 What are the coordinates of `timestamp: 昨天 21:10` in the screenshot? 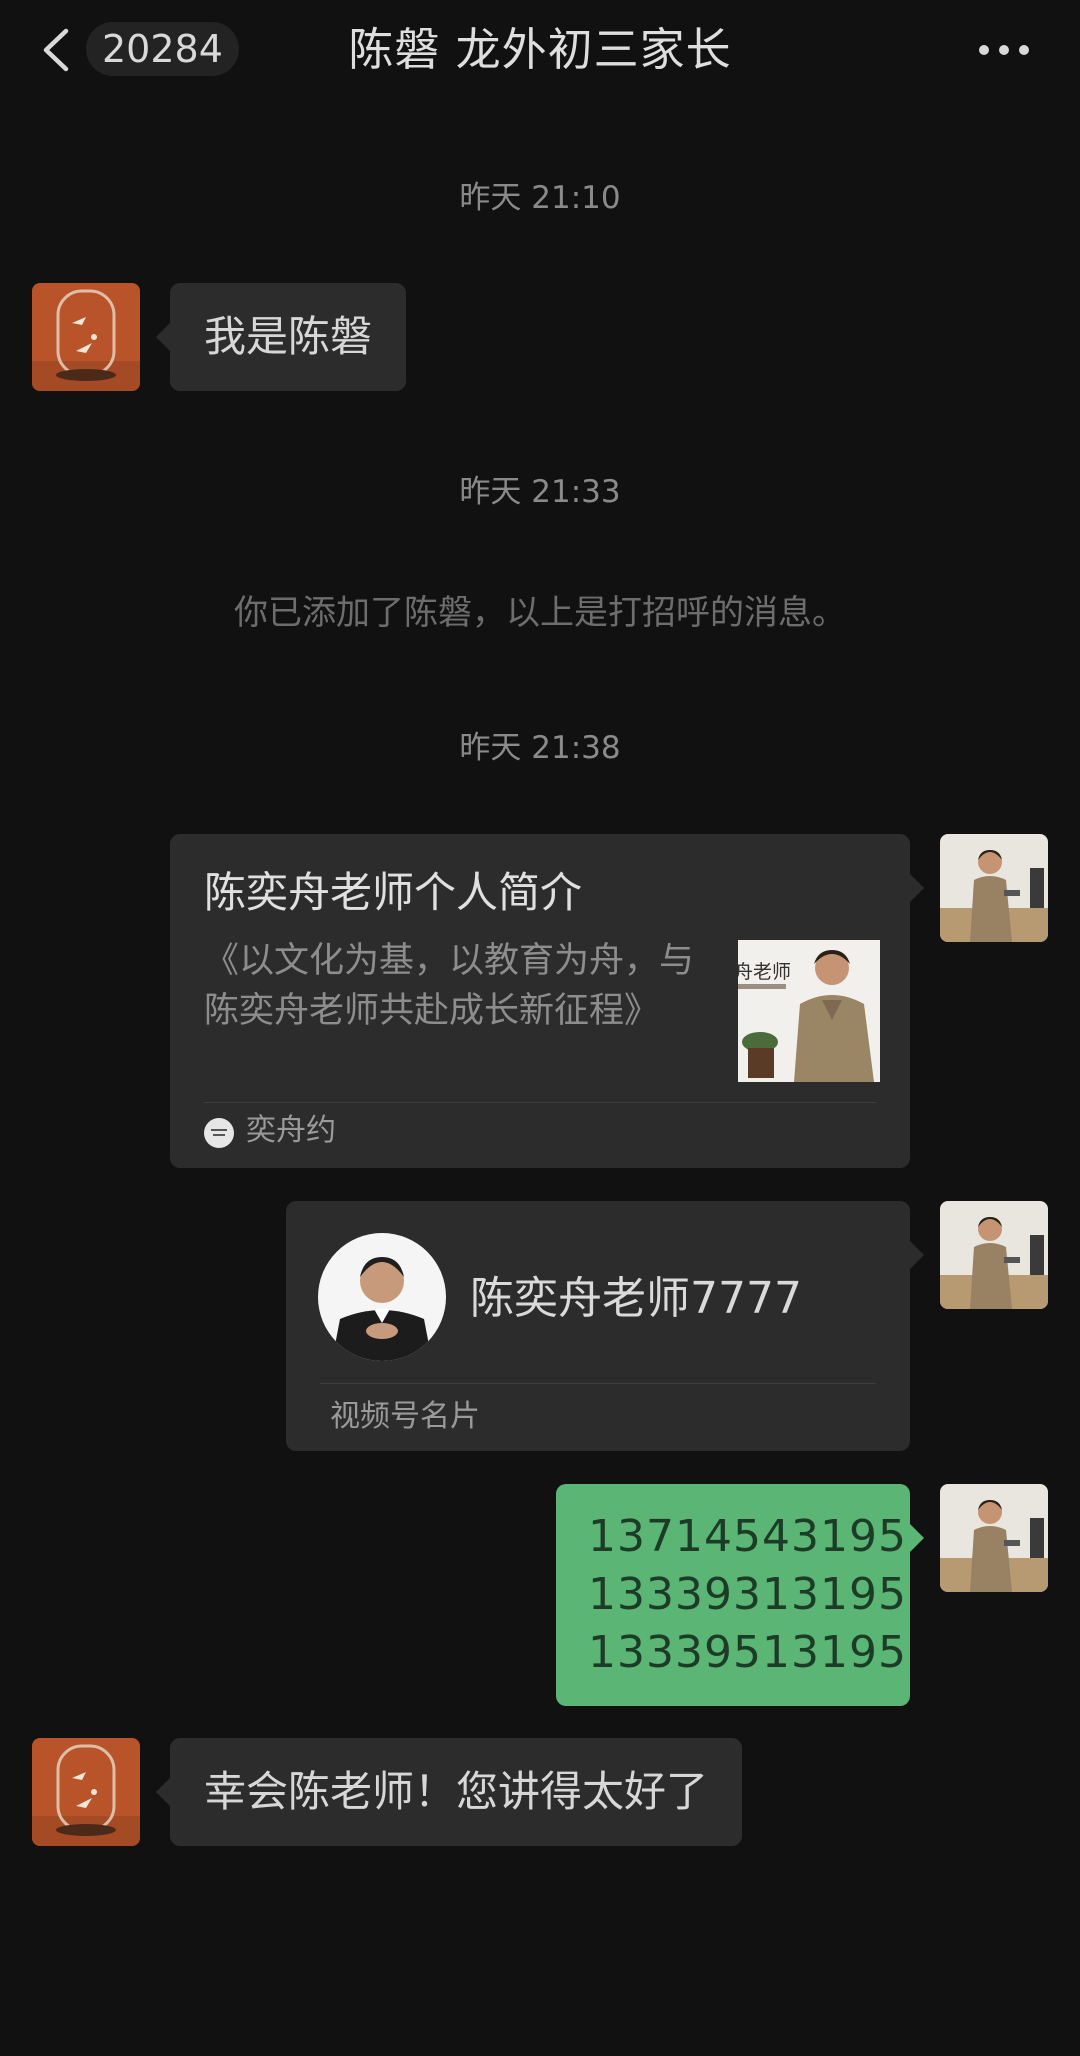 It's located at (540, 198).